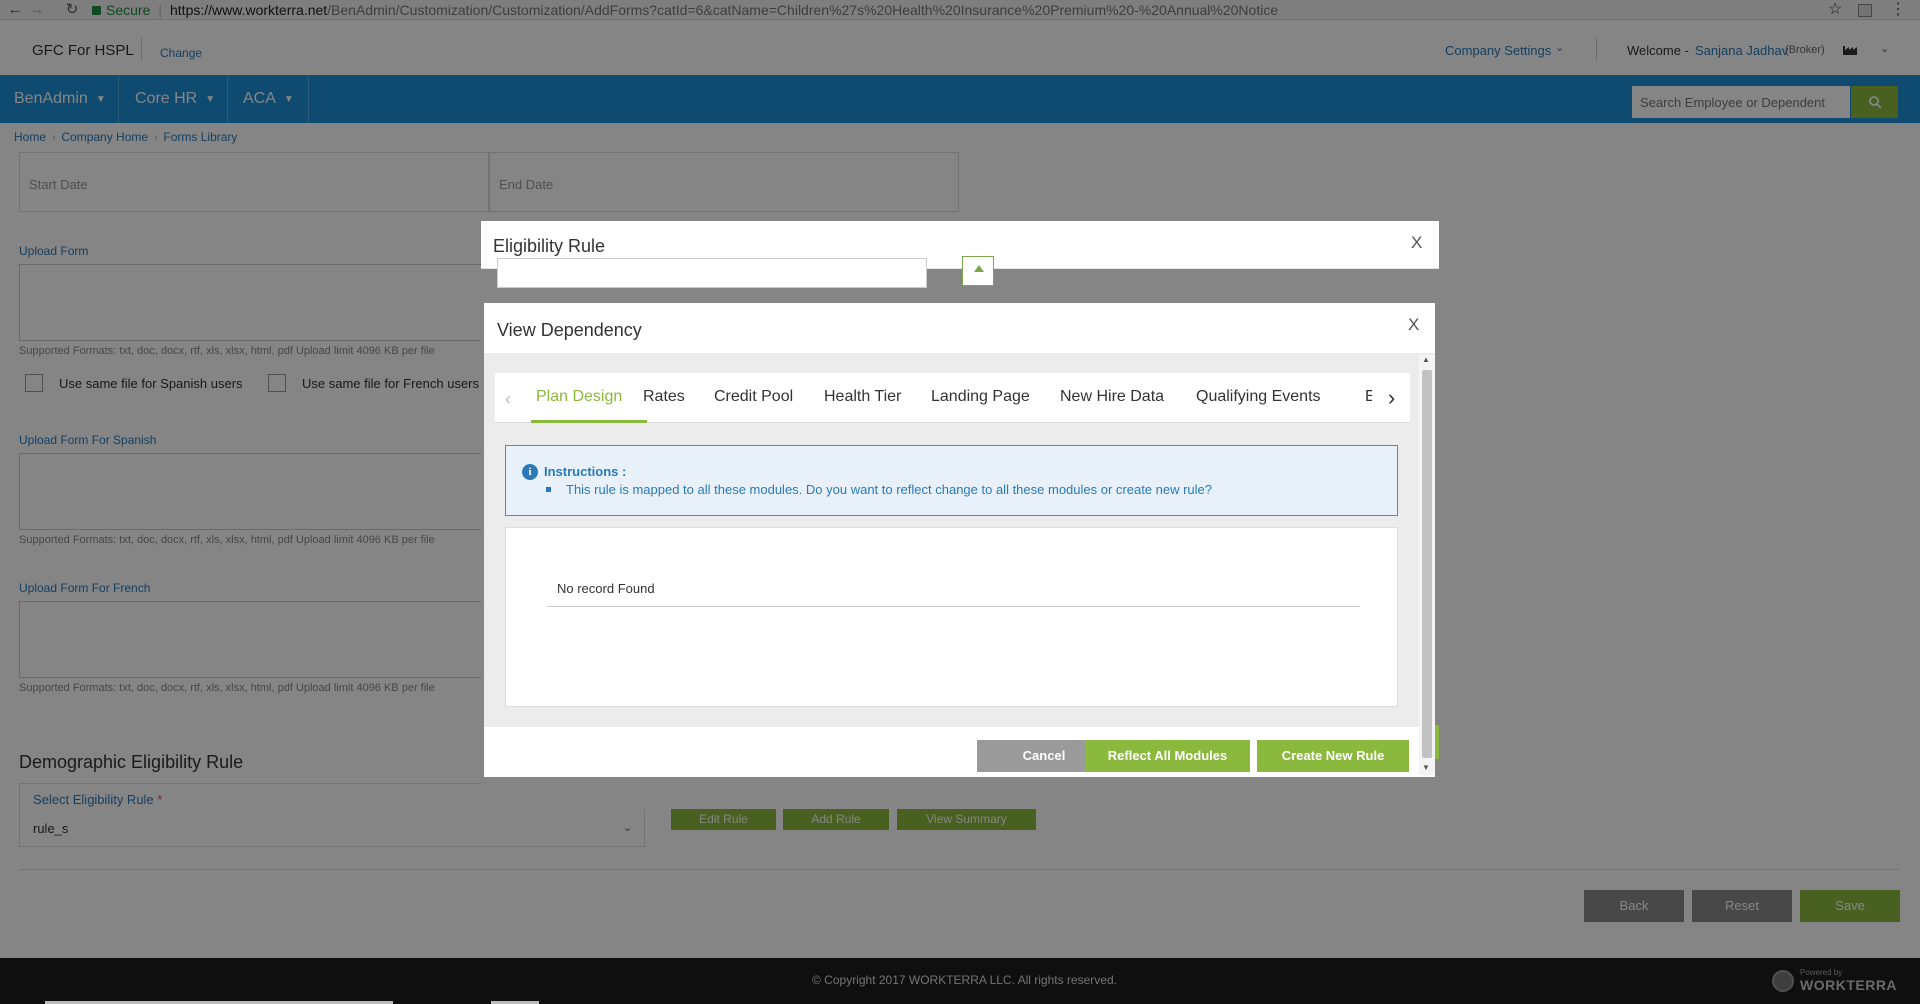 The width and height of the screenshot is (1920, 1004). Describe the element at coordinates (1426, 767) in the screenshot. I see `scroll-down-icon: ▼` at that location.